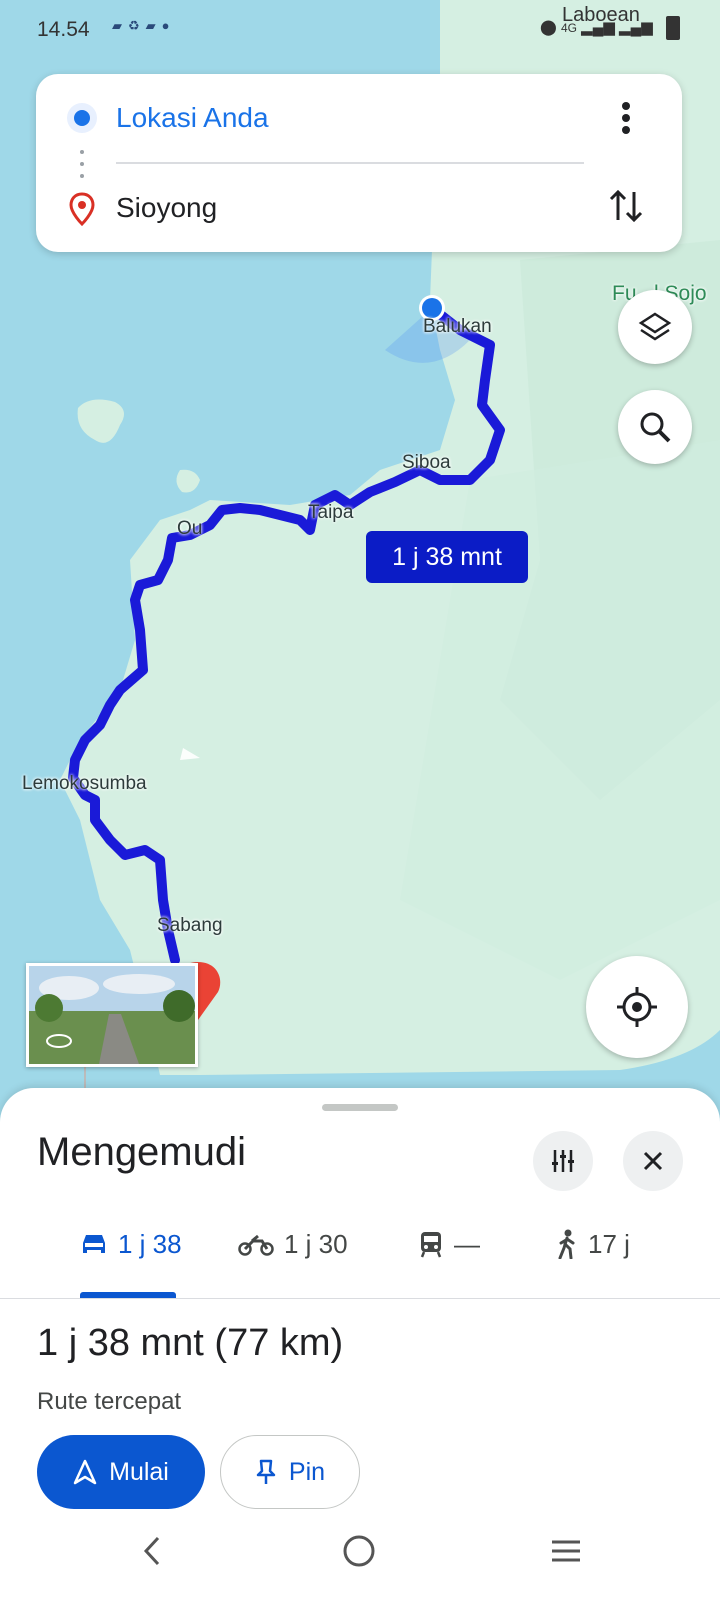 The height and width of the screenshot is (1600, 720). What do you see at coordinates (467, 1243) in the screenshot?
I see `tab-transit-label: —` at bounding box center [467, 1243].